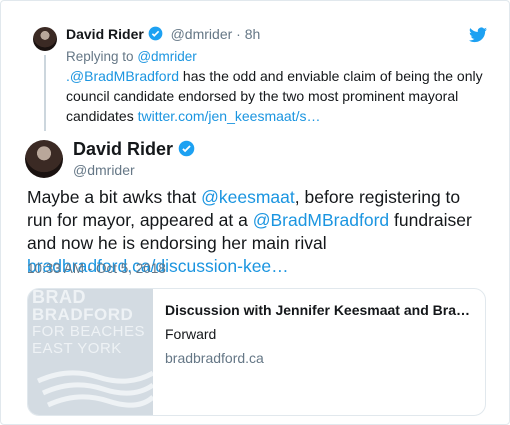  Describe the element at coordinates (122, 76) in the screenshot. I see `reply-mention-link: .@BradMBradford` at that location.